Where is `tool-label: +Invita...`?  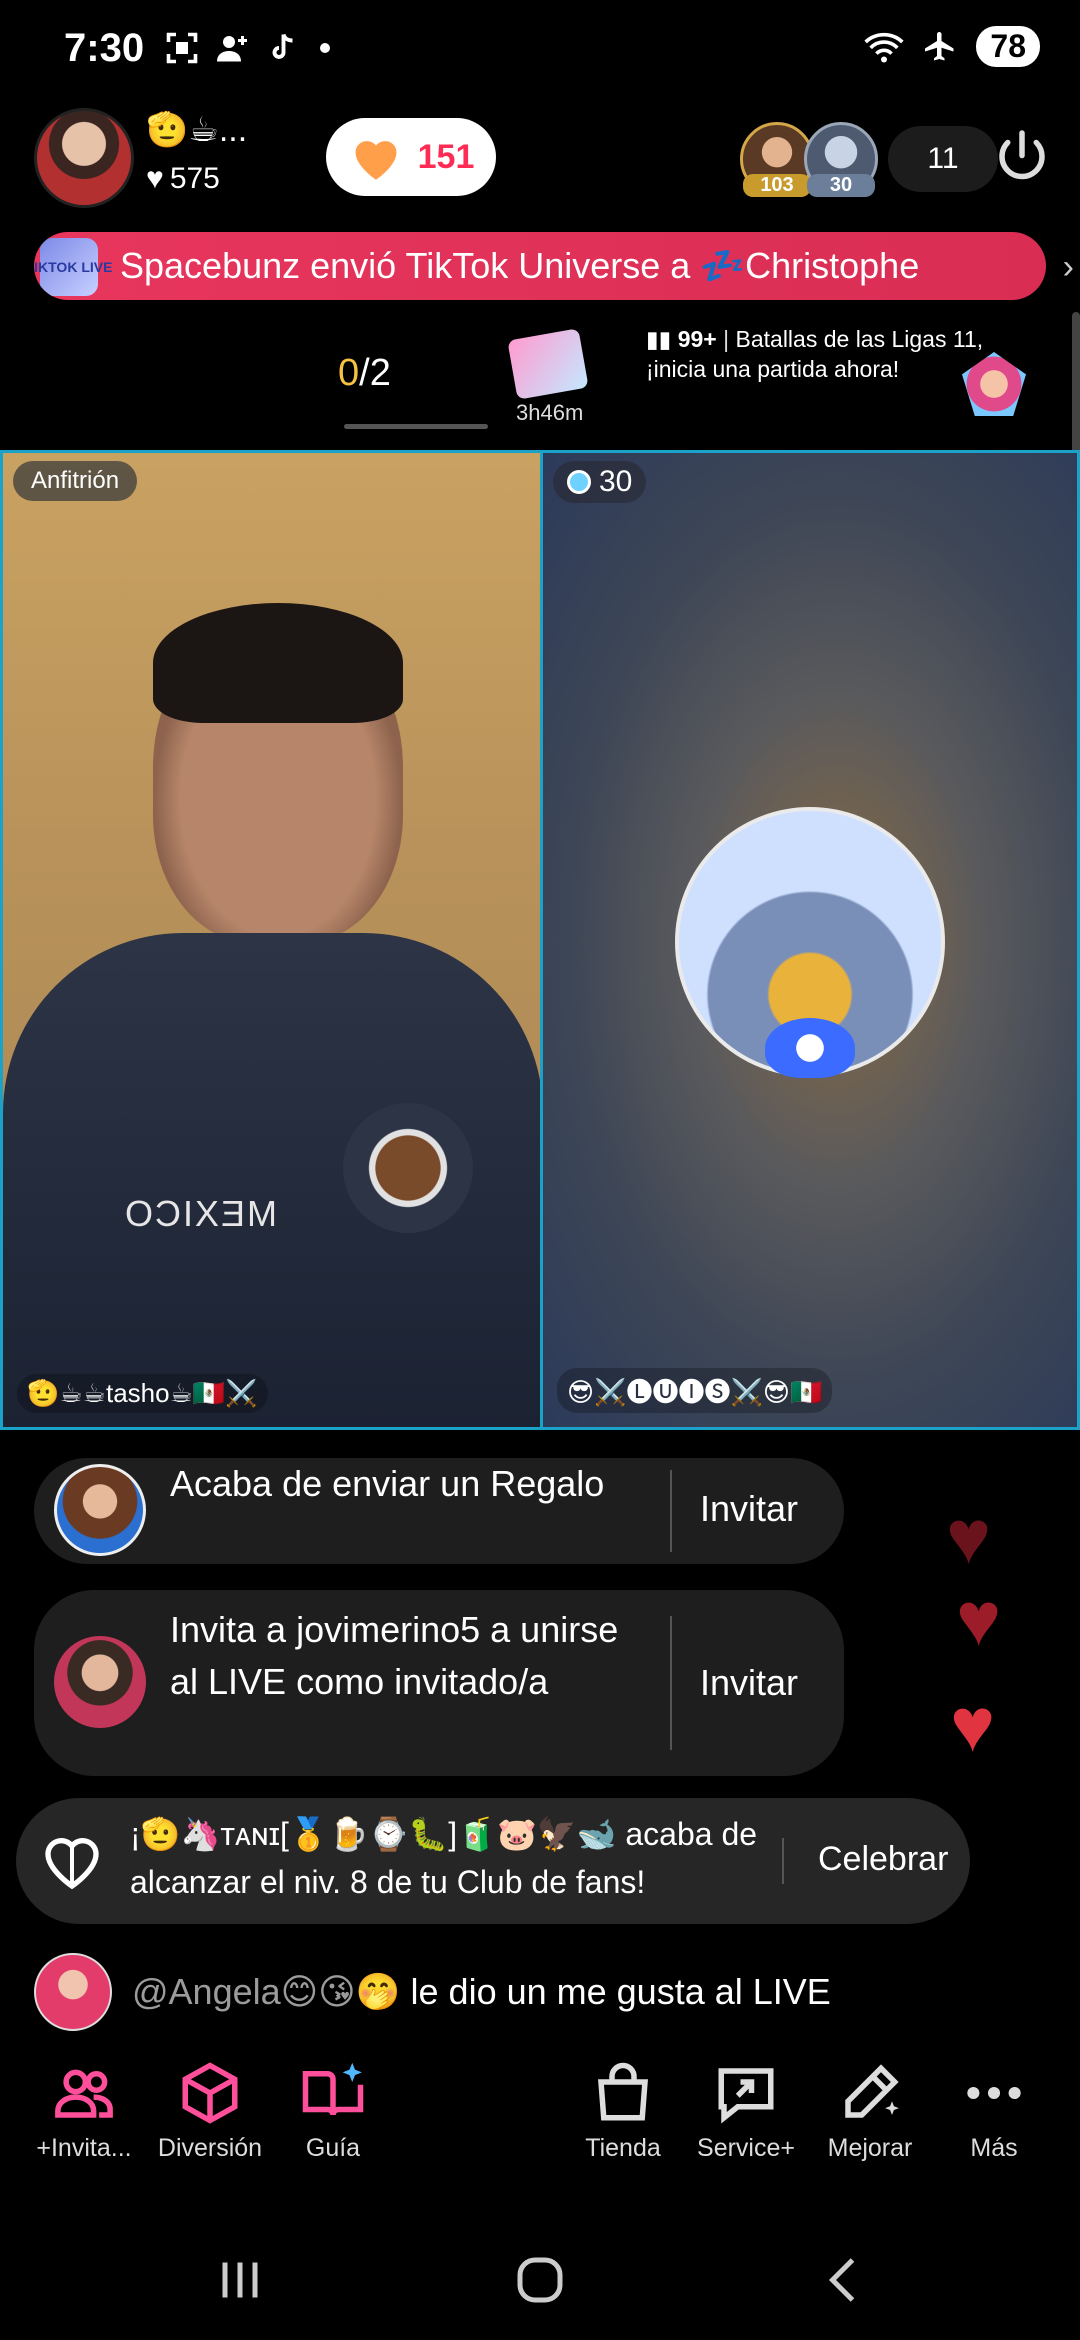
tool-label: +Invita... is located at coordinates (84, 2148).